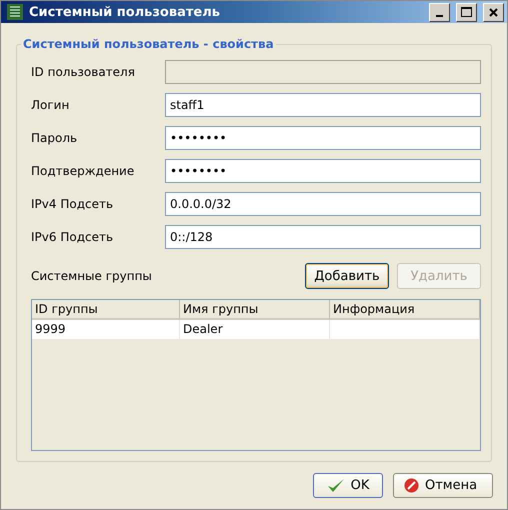 The image size is (508, 510). I want to click on cancel-icon, so click(411, 486).